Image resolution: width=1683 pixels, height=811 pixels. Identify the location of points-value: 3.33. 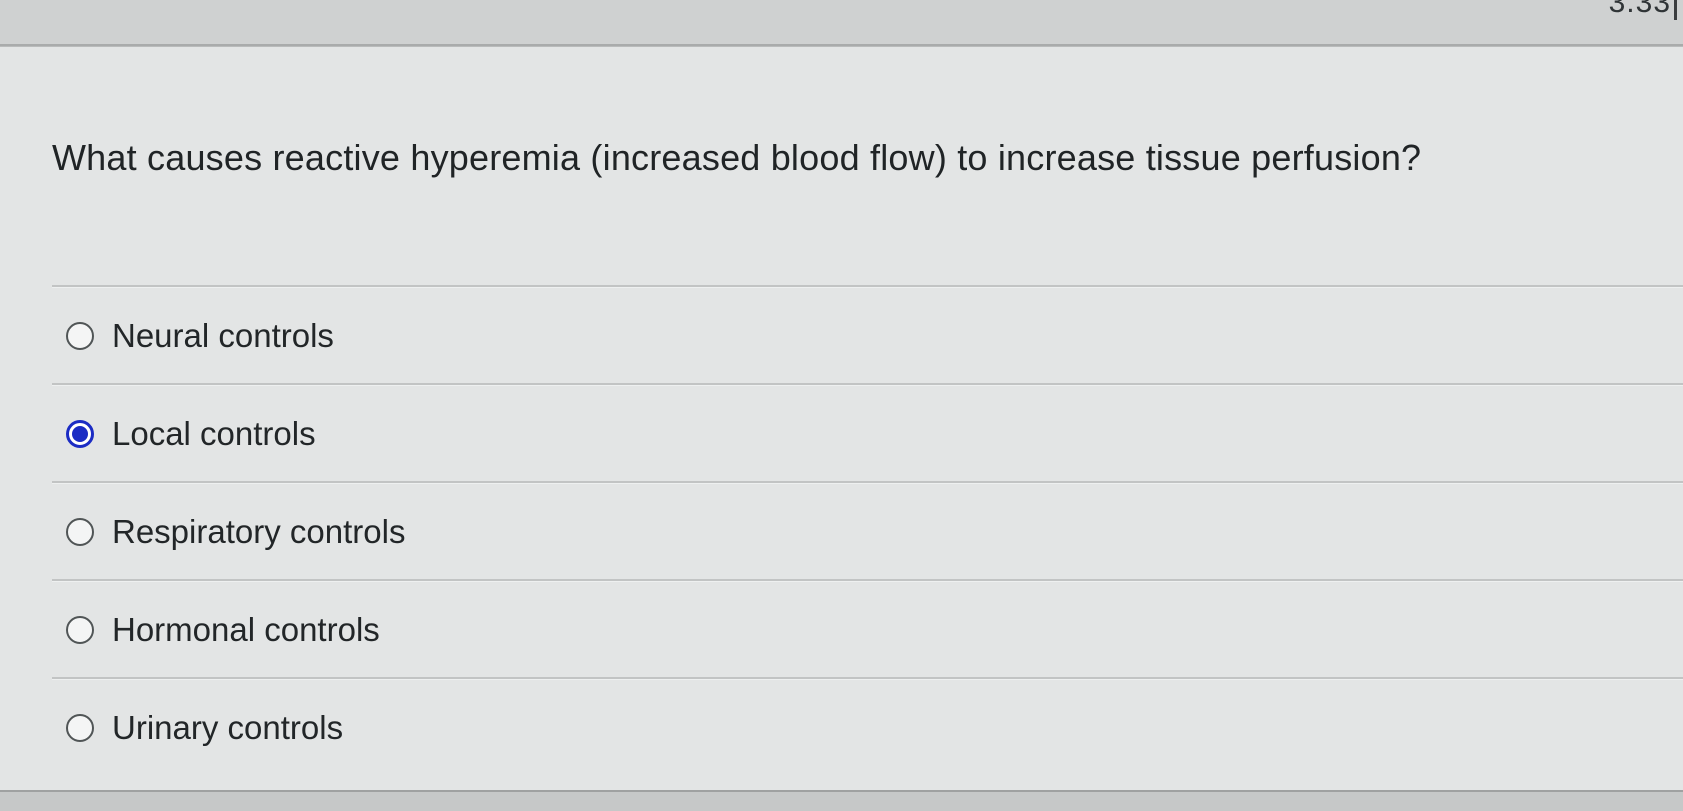
(1639, 9).